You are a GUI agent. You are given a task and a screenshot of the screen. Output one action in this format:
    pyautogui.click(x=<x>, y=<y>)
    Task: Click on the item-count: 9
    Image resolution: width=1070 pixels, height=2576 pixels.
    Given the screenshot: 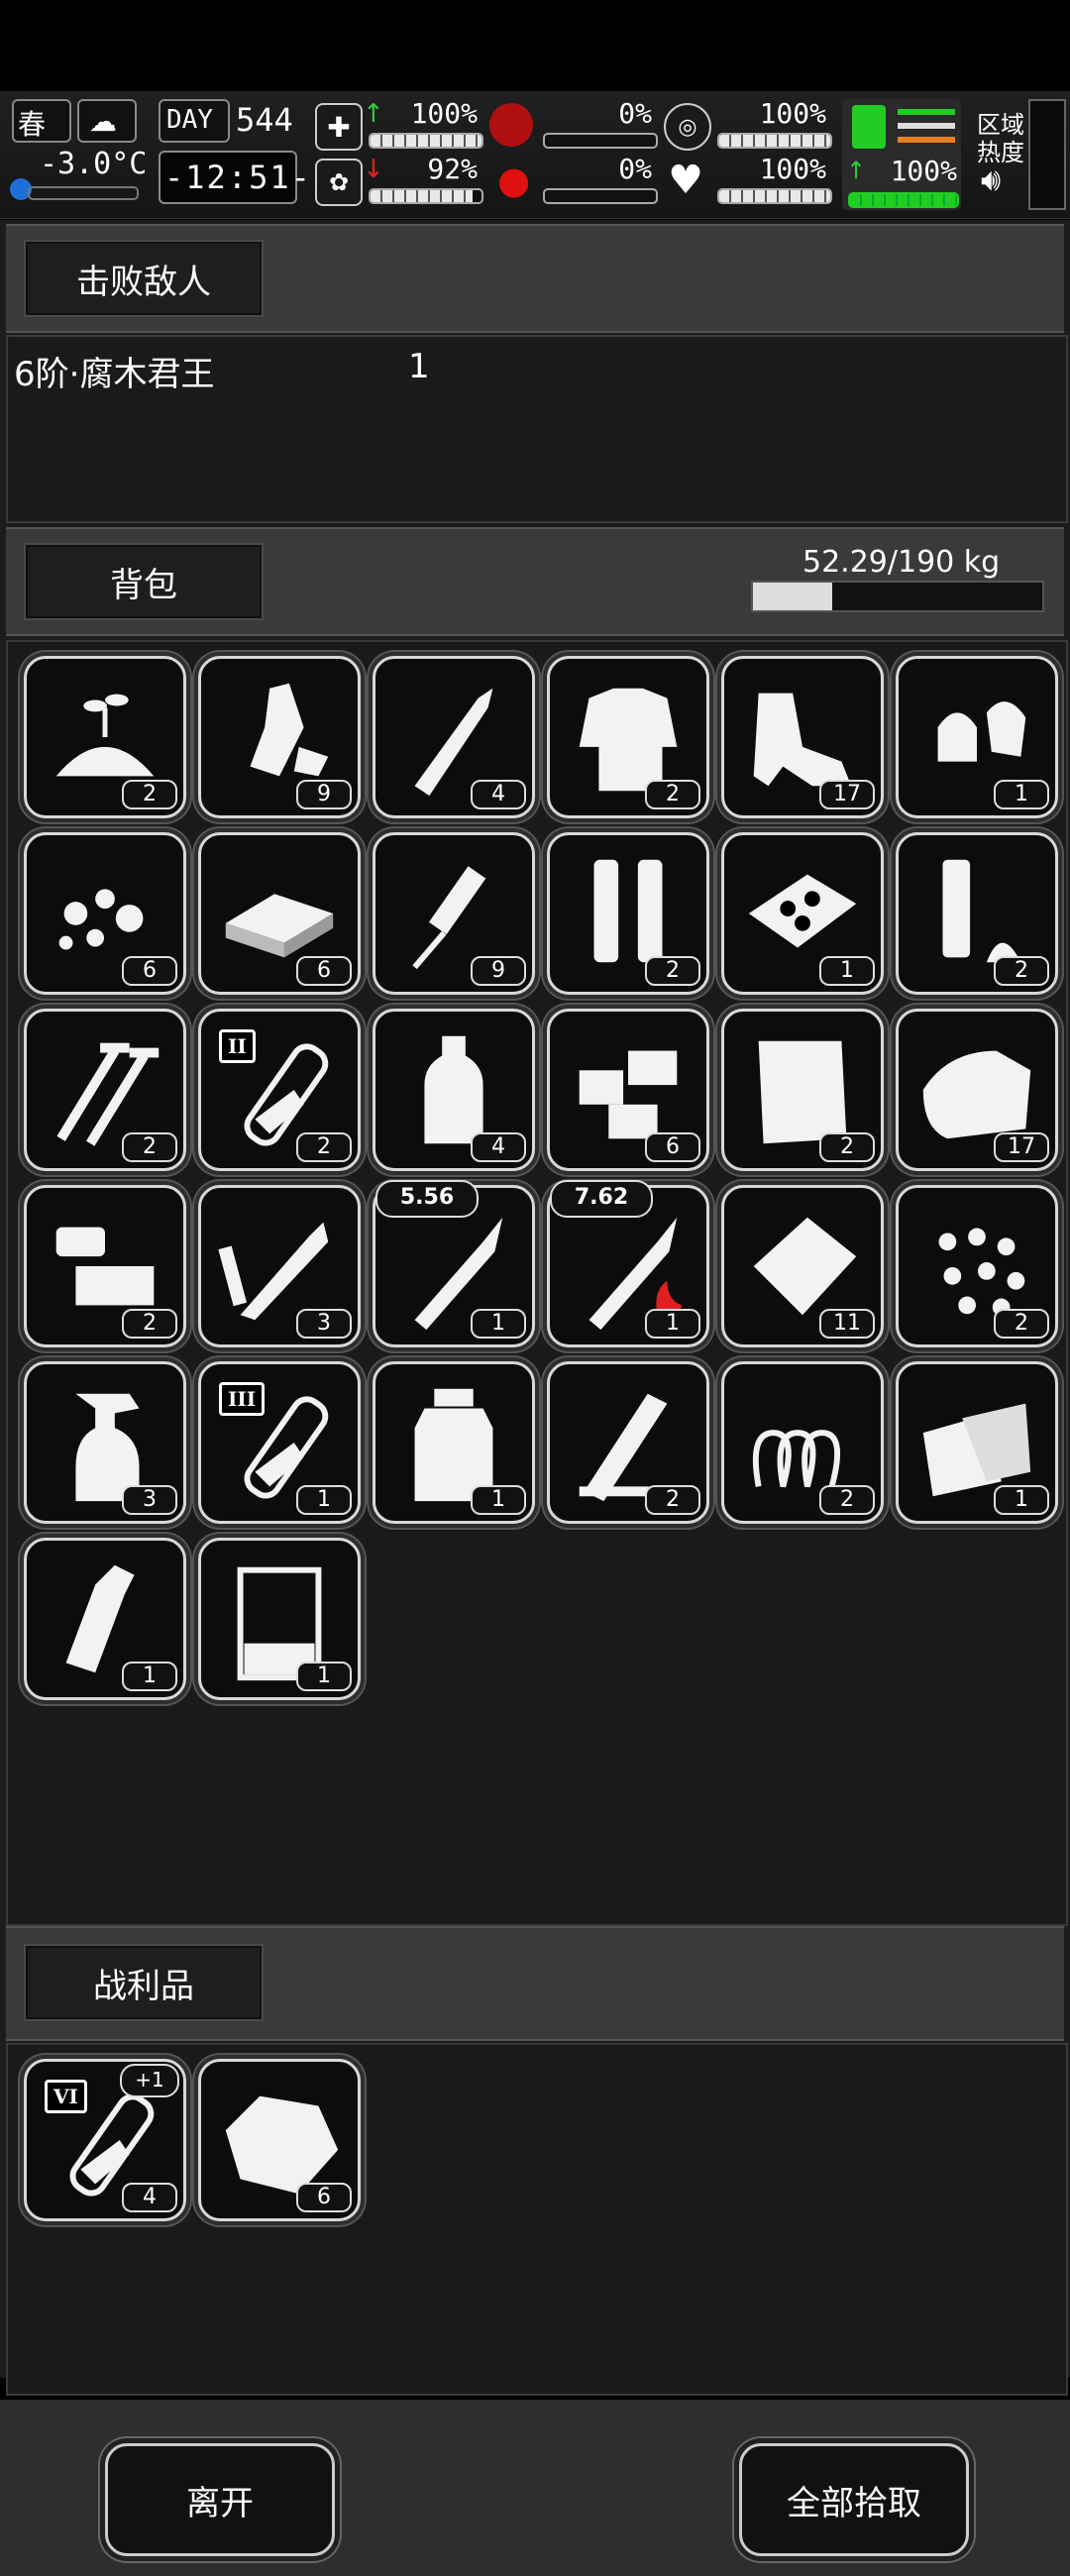 What is the action you would take?
    pyautogui.click(x=324, y=794)
    